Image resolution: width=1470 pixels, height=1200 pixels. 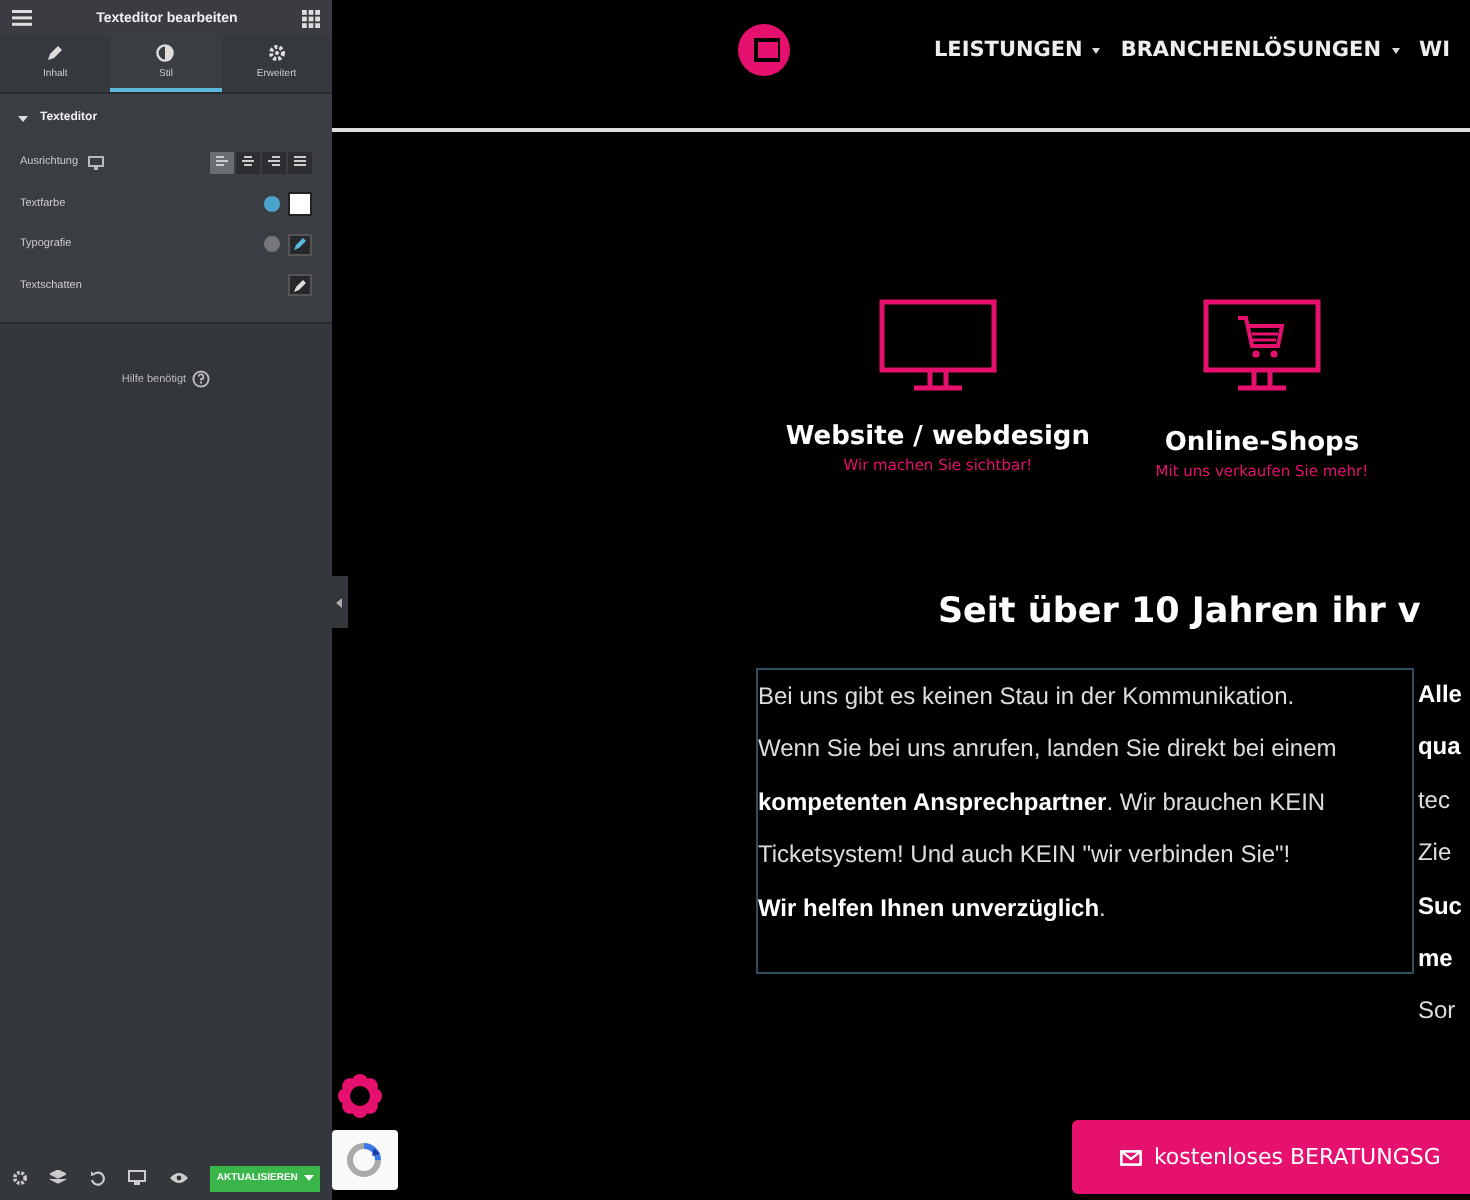 I want to click on align-left-icon, so click(x=221, y=162).